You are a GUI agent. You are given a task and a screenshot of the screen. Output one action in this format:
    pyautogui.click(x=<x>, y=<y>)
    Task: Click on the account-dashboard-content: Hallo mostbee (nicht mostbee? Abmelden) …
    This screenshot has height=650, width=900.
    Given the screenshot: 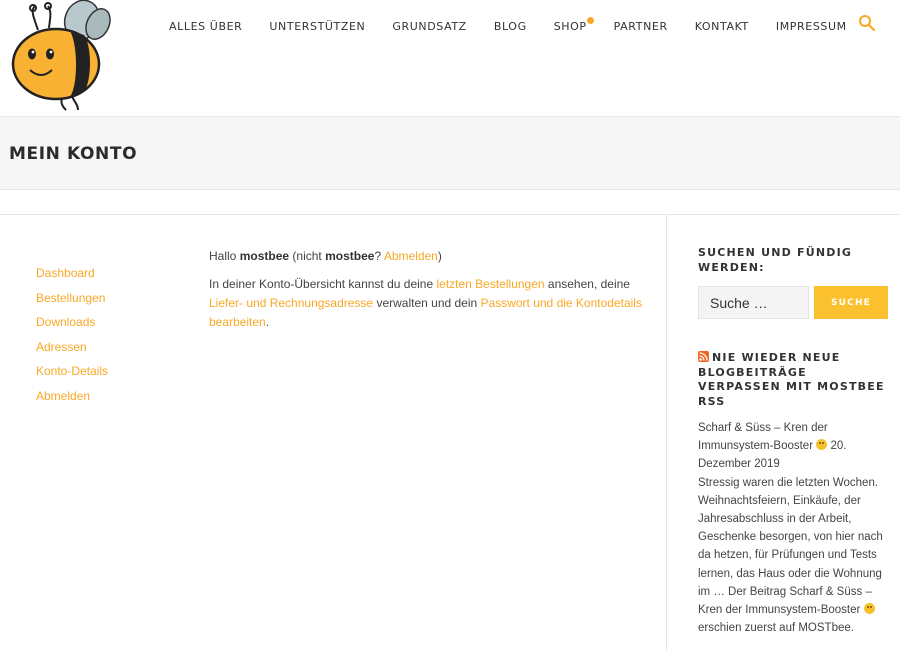 What is the action you would take?
    pyautogui.click(x=429, y=294)
    